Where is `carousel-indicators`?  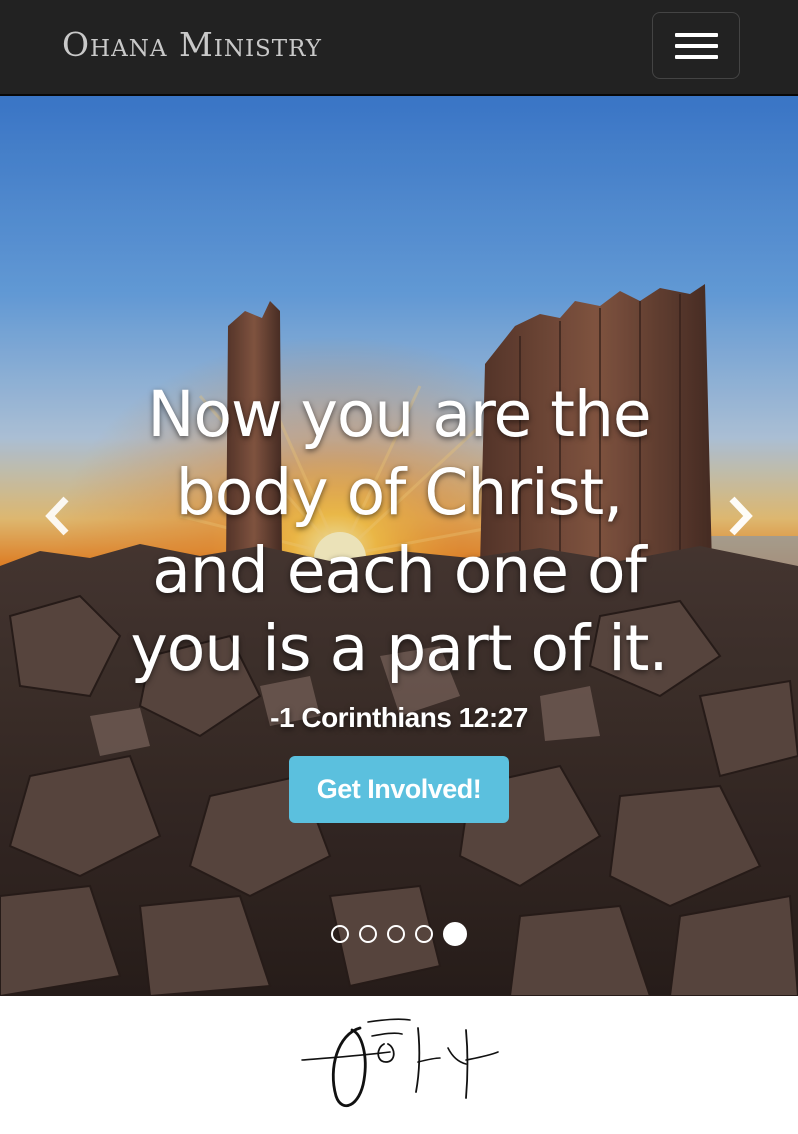 carousel-indicators is located at coordinates (399, 934).